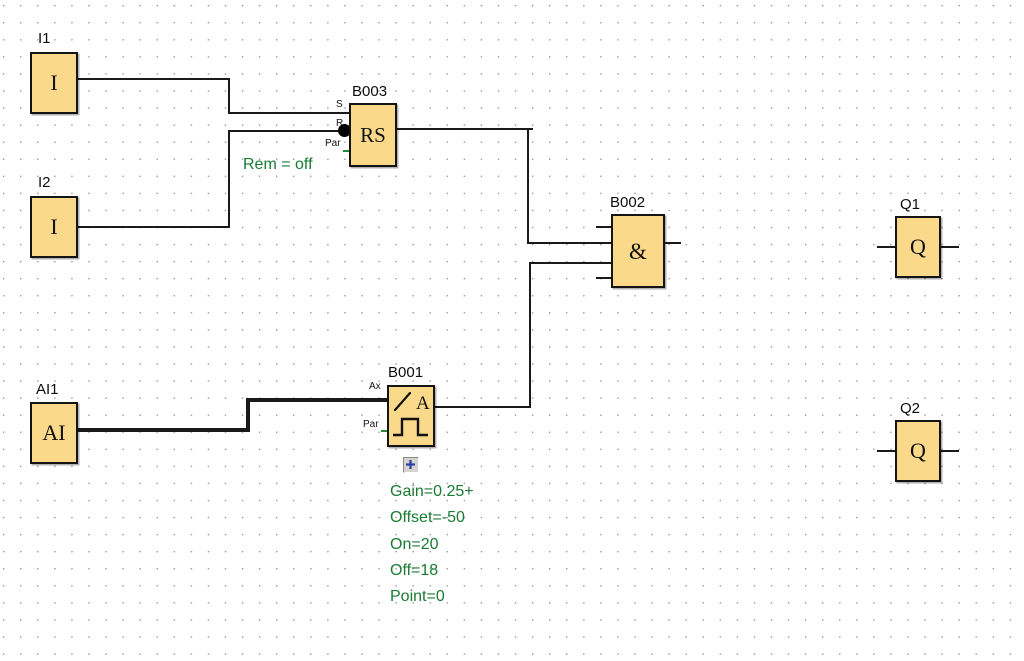 This screenshot has height=661, width=1024. What do you see at coordinates (464, 129) in the screenshot?
I see `wire-b003-out-h1` at bounding box center [464, 129].